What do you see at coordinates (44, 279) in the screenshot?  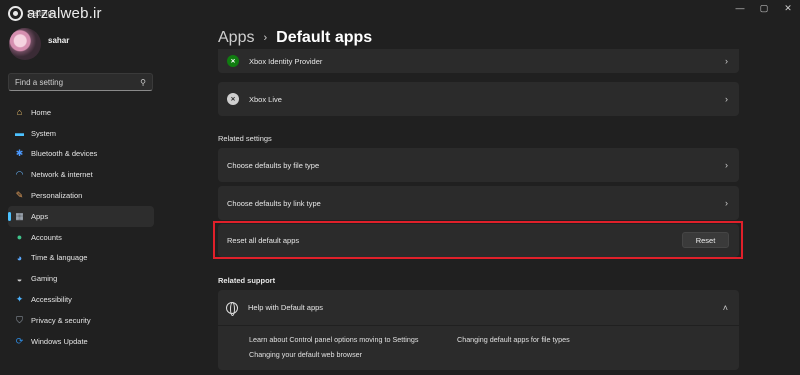 I see `sidebar-item-label: Gaming` at bounding box center [44, 279].